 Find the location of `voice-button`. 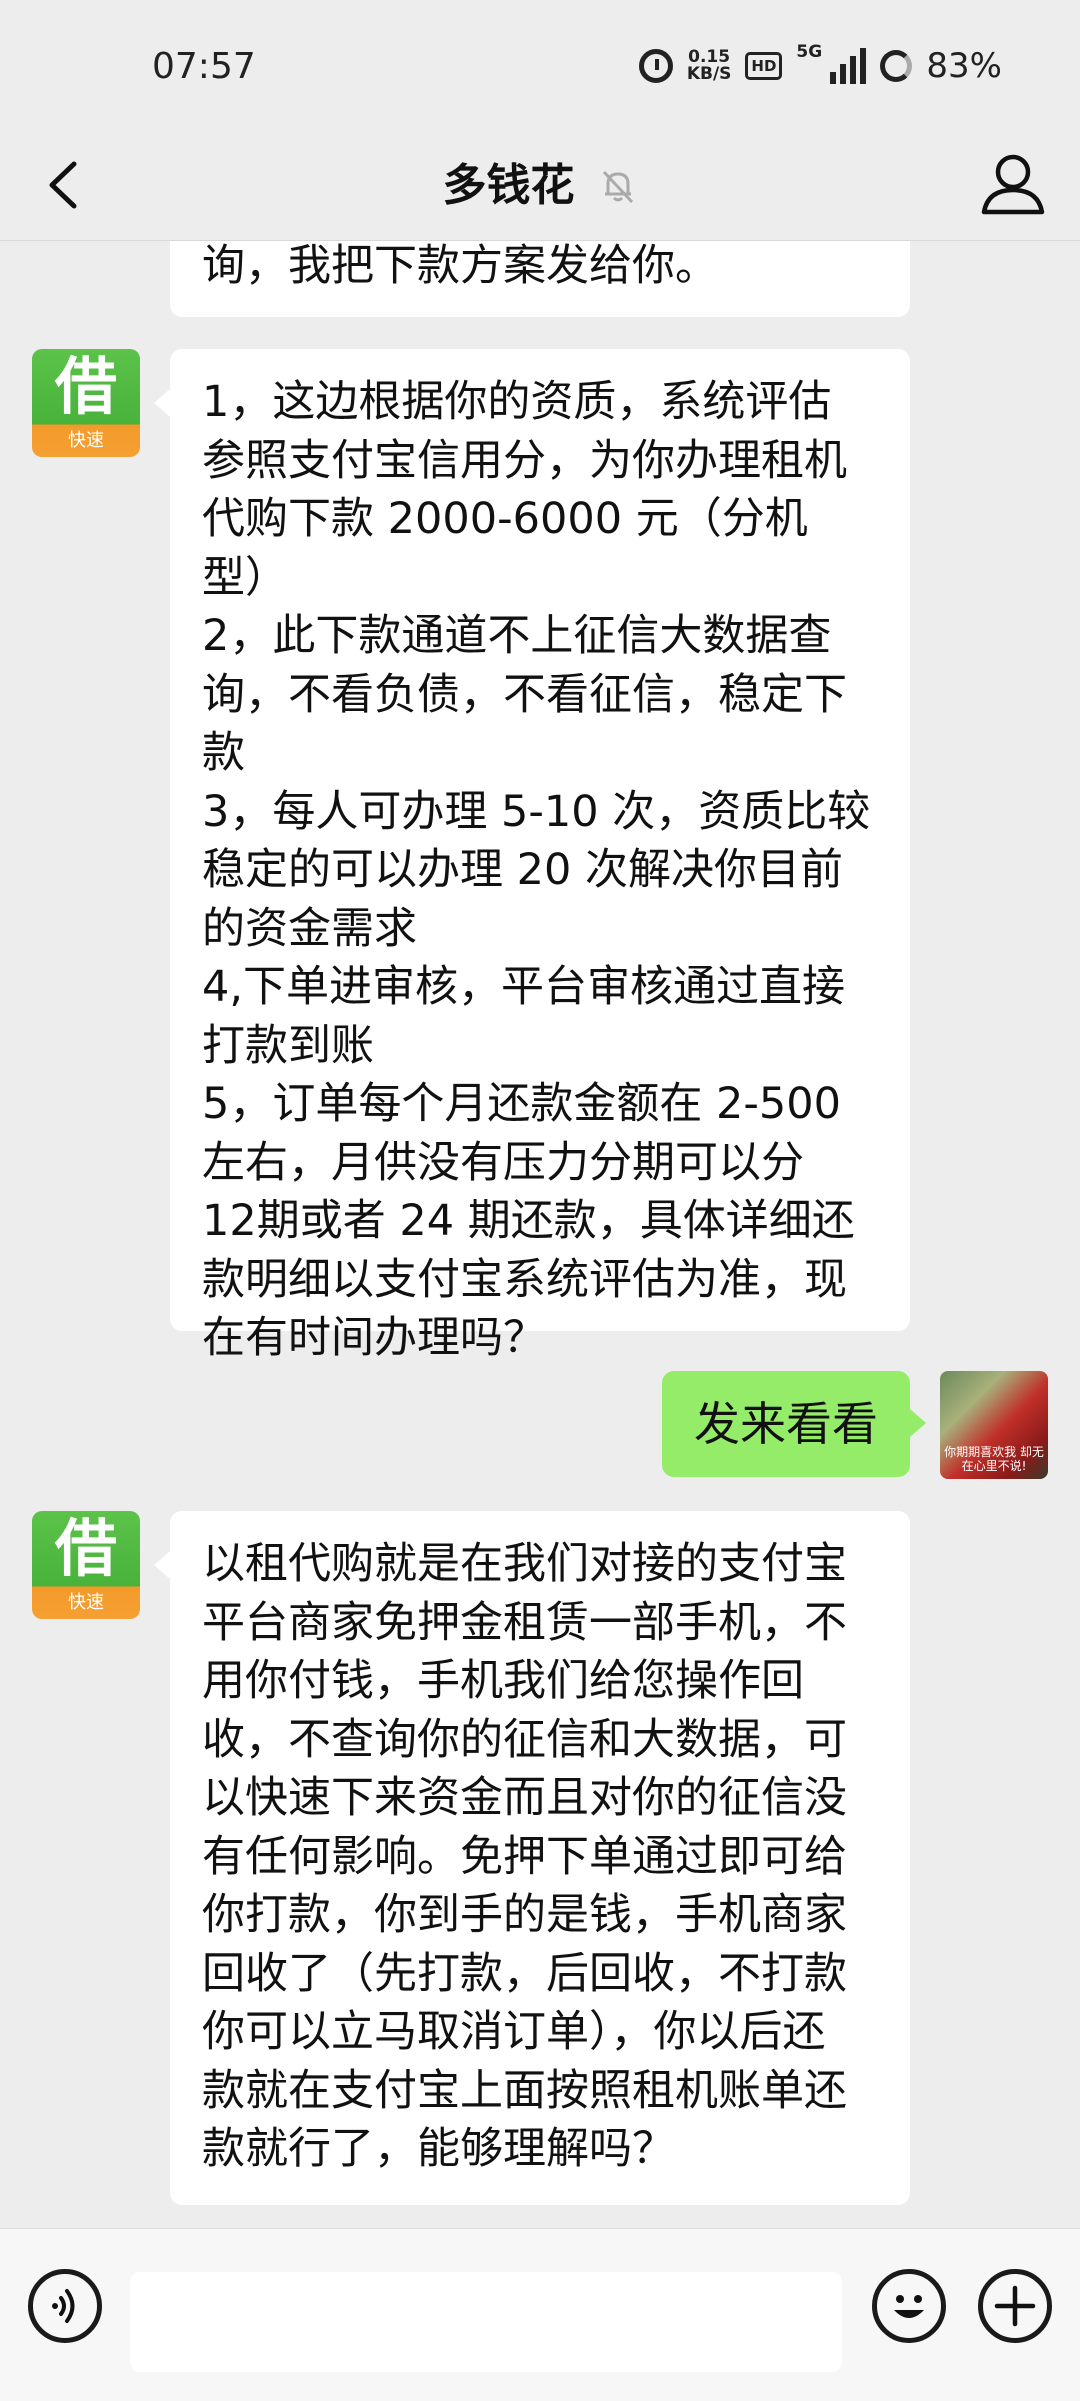

voice-button is located at coordinates (65, 2306).